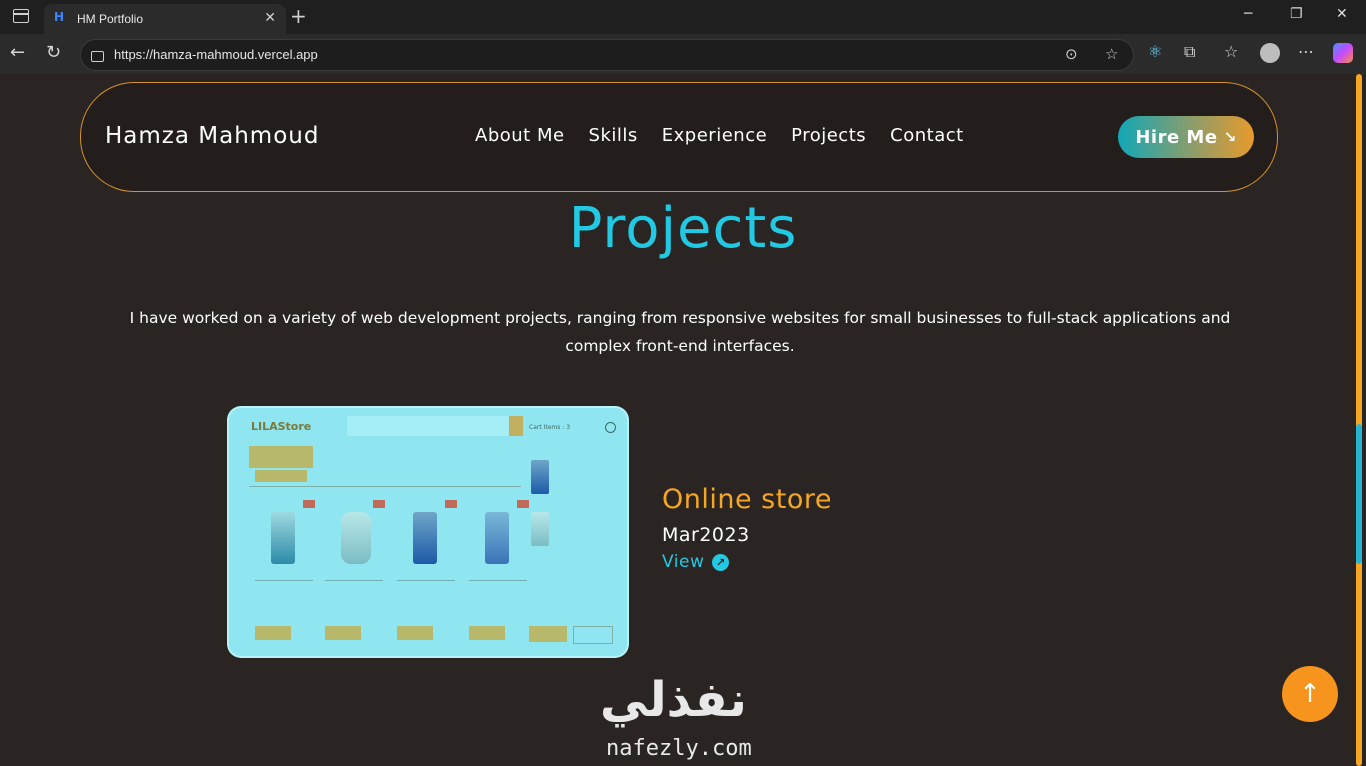 The height and width of the screenshot is (766, 1366). What do you see at coordinates (21, 16) in the screenshot?
I see `sidebar-toggle-icon` at bounding box center [21, 16].